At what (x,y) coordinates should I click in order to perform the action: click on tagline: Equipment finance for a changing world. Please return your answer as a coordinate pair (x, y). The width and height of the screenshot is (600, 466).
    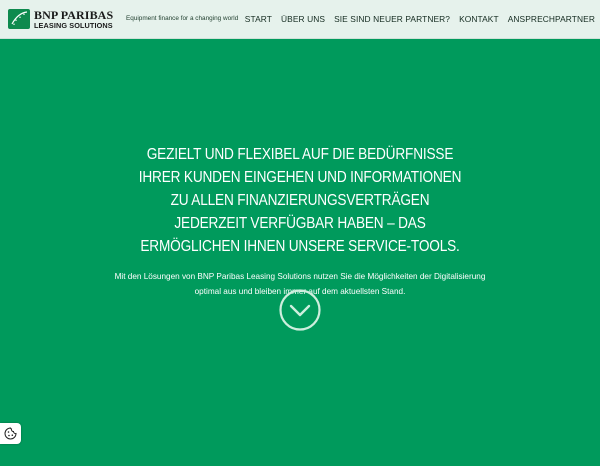
    Looking at the image, I should click on (182, 18).